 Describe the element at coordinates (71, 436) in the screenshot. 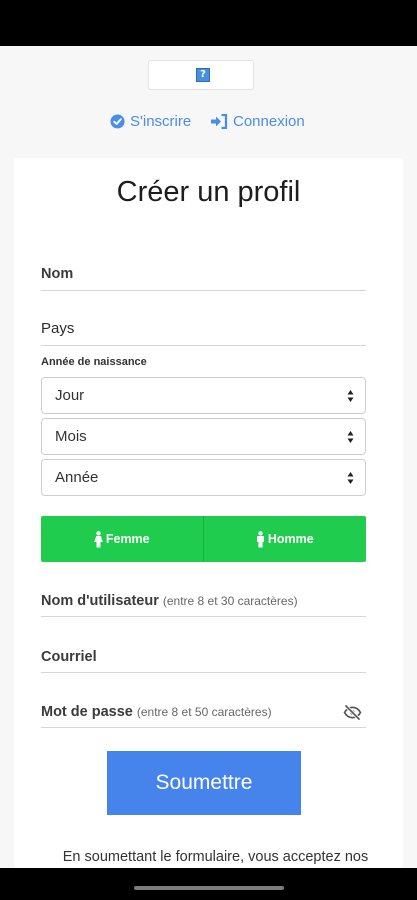

I see `month-select-value: Mois` at that location.